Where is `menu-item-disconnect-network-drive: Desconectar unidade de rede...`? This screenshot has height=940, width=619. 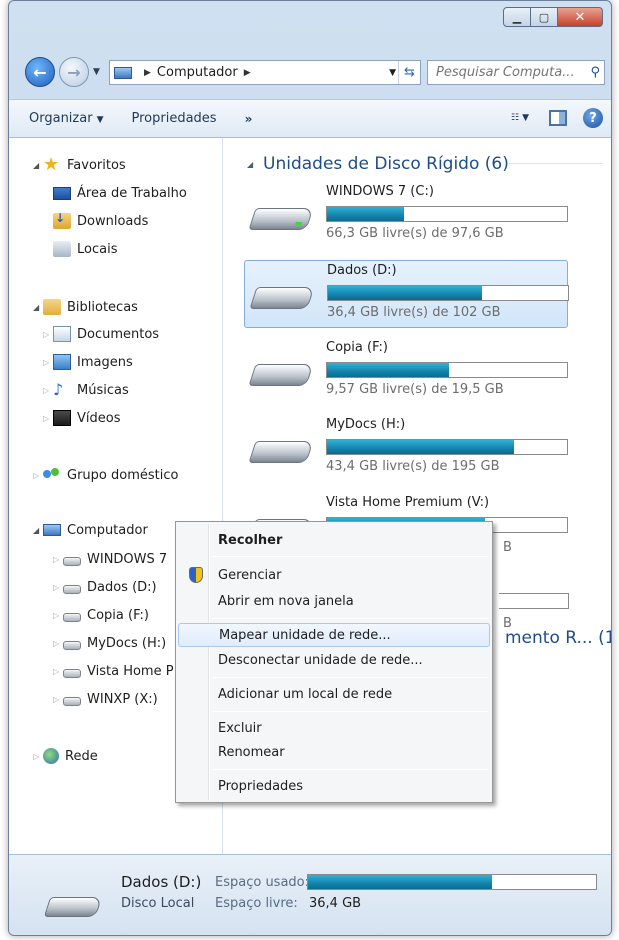 menu-item-disconnect-network-drive: Desconectar unidade de rede... is located at coordinates (334, 660).